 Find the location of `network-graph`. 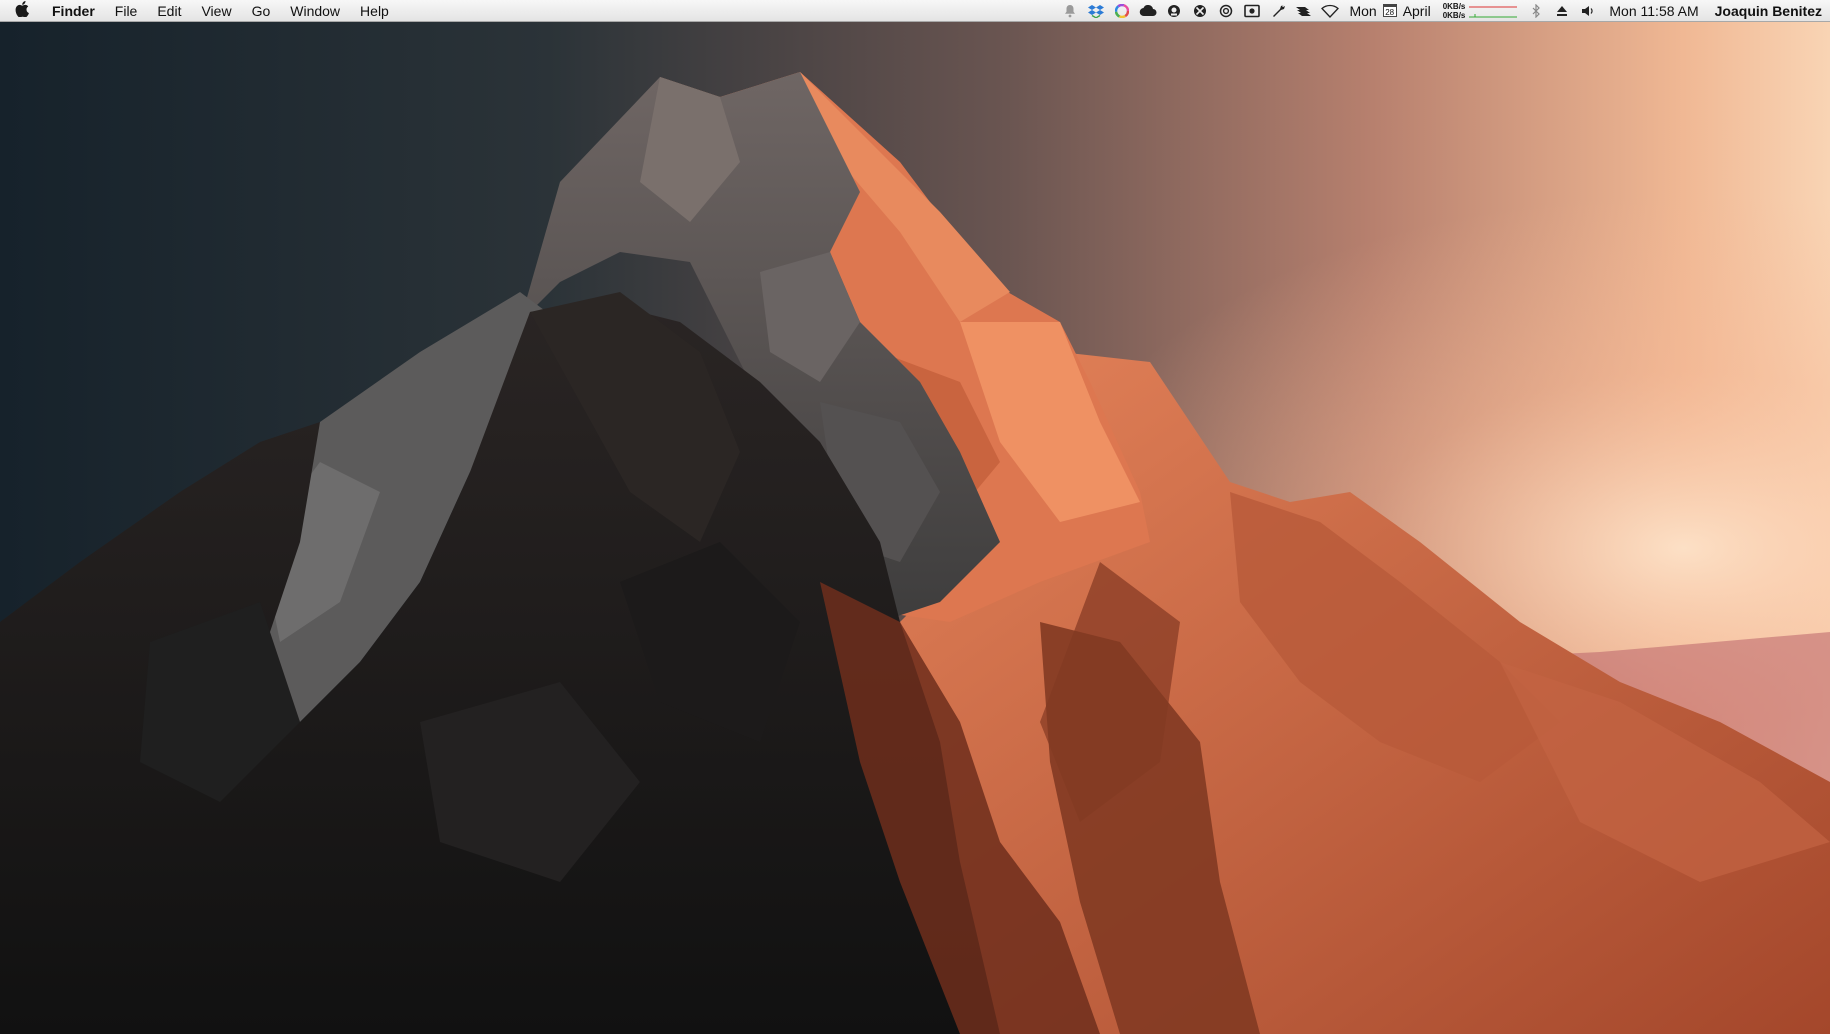

network-graph is located at coordinates (1493, 11).